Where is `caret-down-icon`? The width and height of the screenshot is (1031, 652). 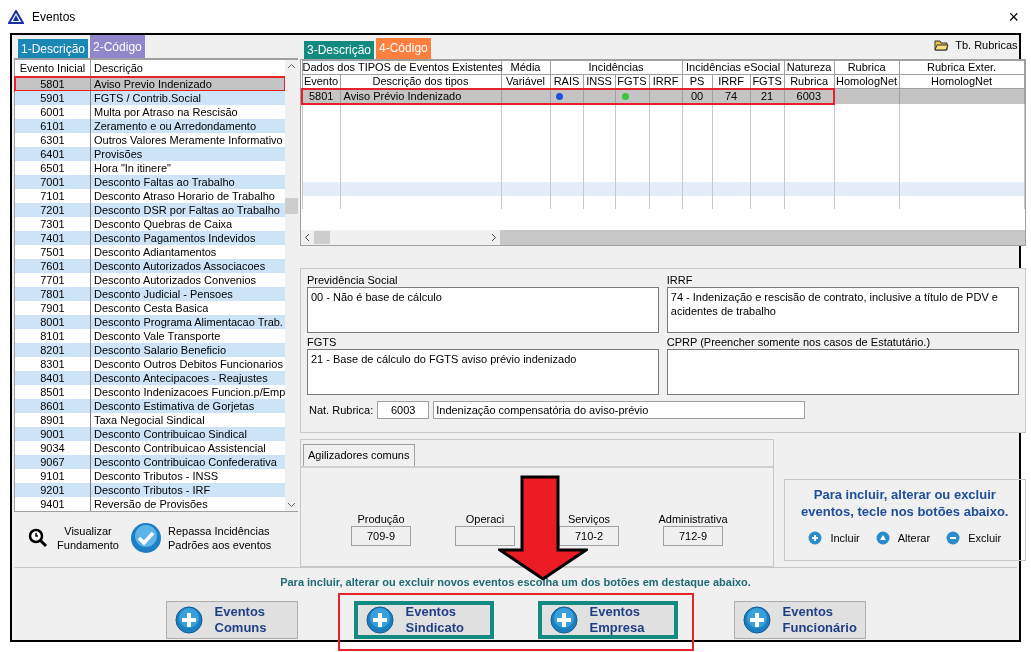 caret-down-icon is located at coordinates (292, 505).